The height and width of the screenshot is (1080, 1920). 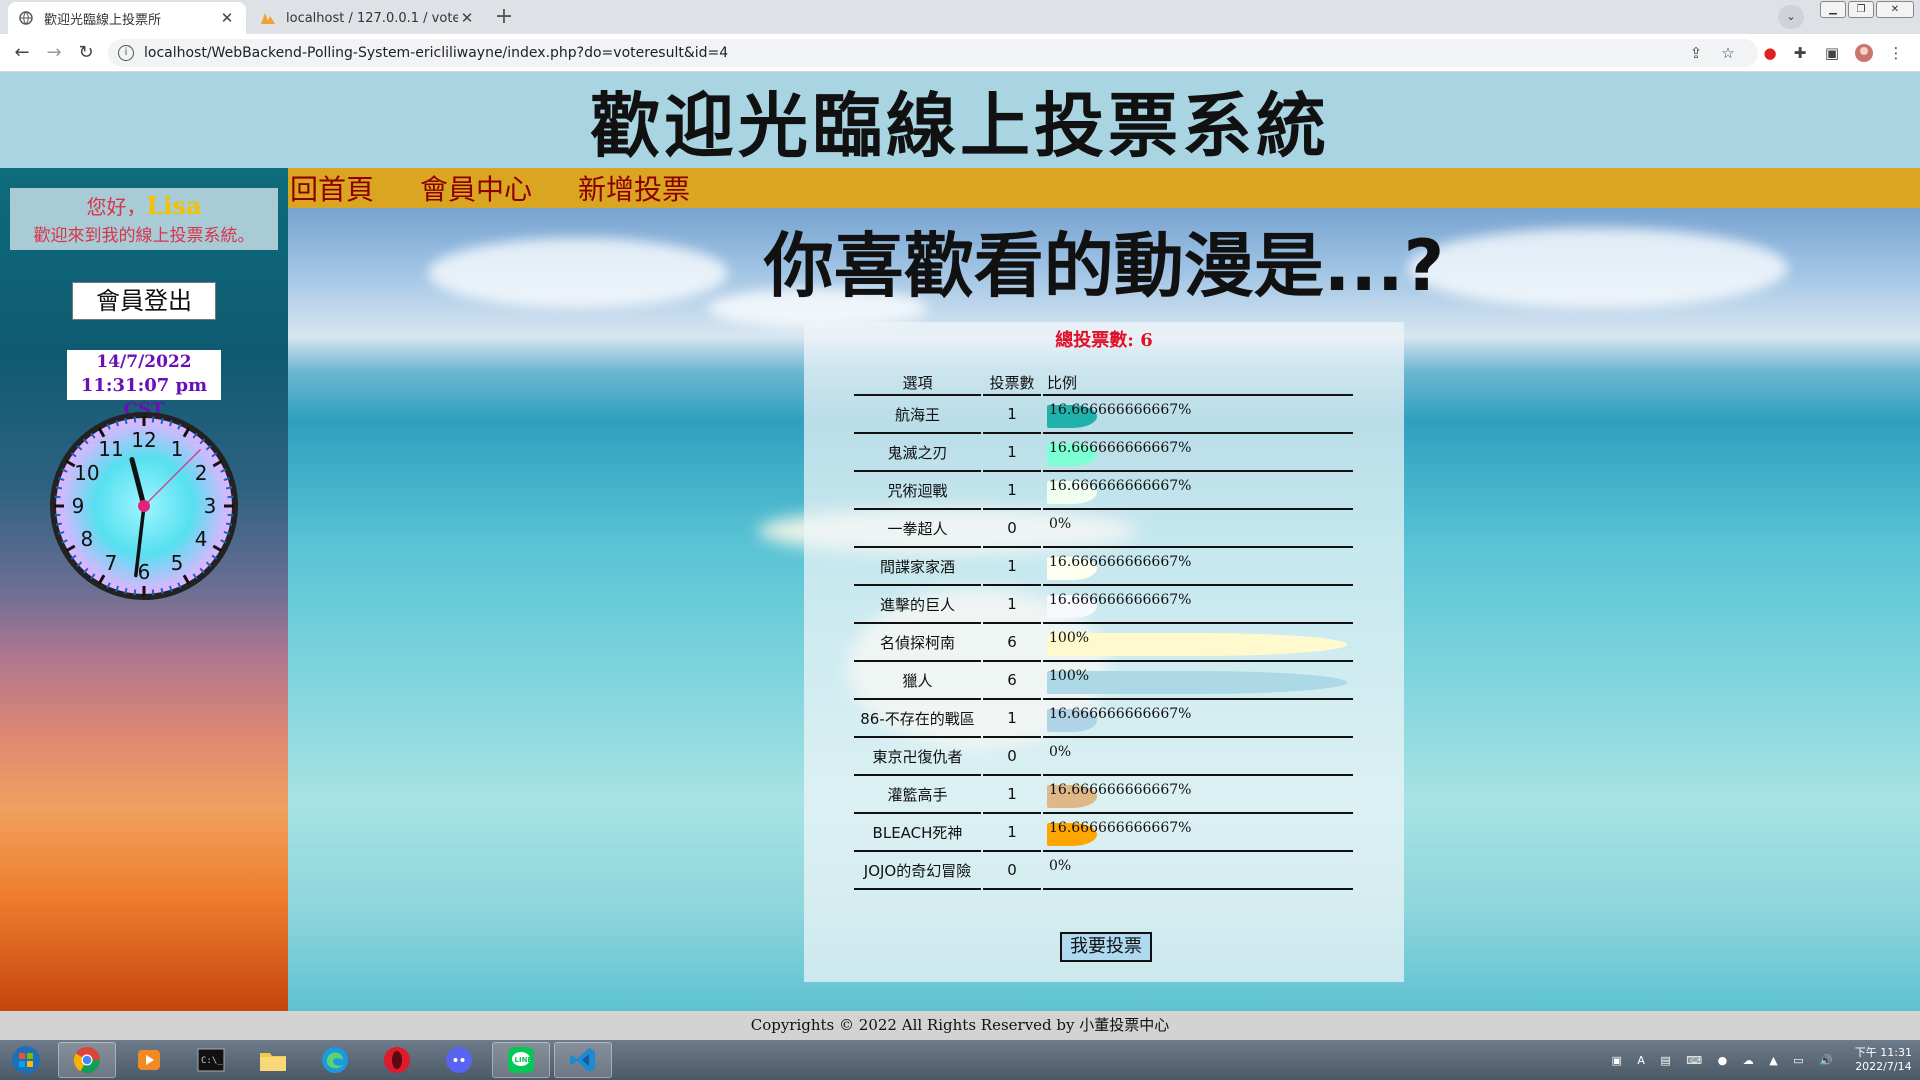 What do you see at coordinates (144, 572) in the screenshot?
I see `clock-number: 6` at bounding box center [144, 572].